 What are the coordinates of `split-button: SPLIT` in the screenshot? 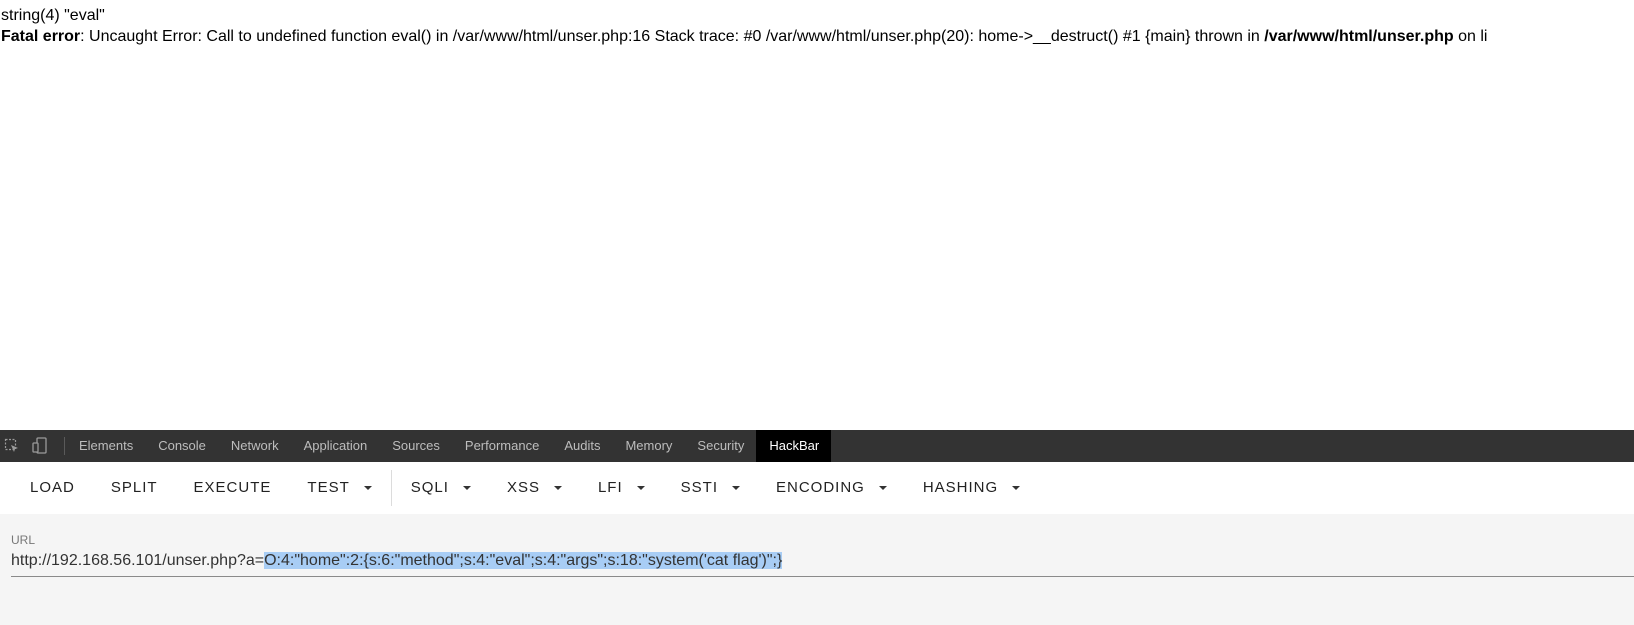 It's located at (134, 488).